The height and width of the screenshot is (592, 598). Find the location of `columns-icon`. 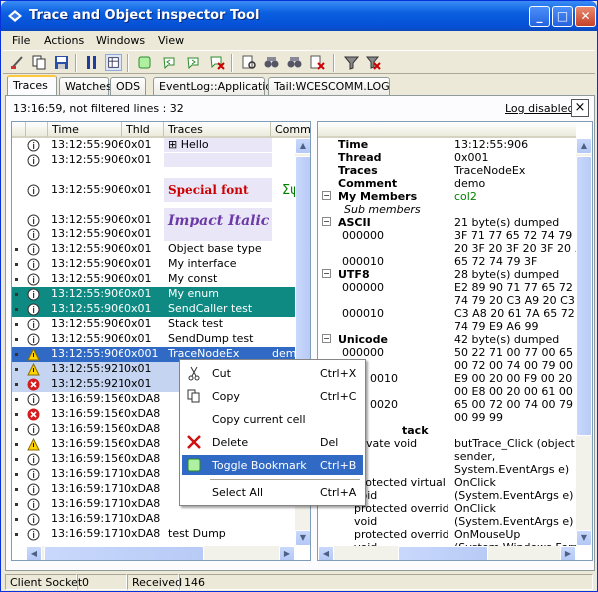

columns-icon is located at coordinates (113, 62).